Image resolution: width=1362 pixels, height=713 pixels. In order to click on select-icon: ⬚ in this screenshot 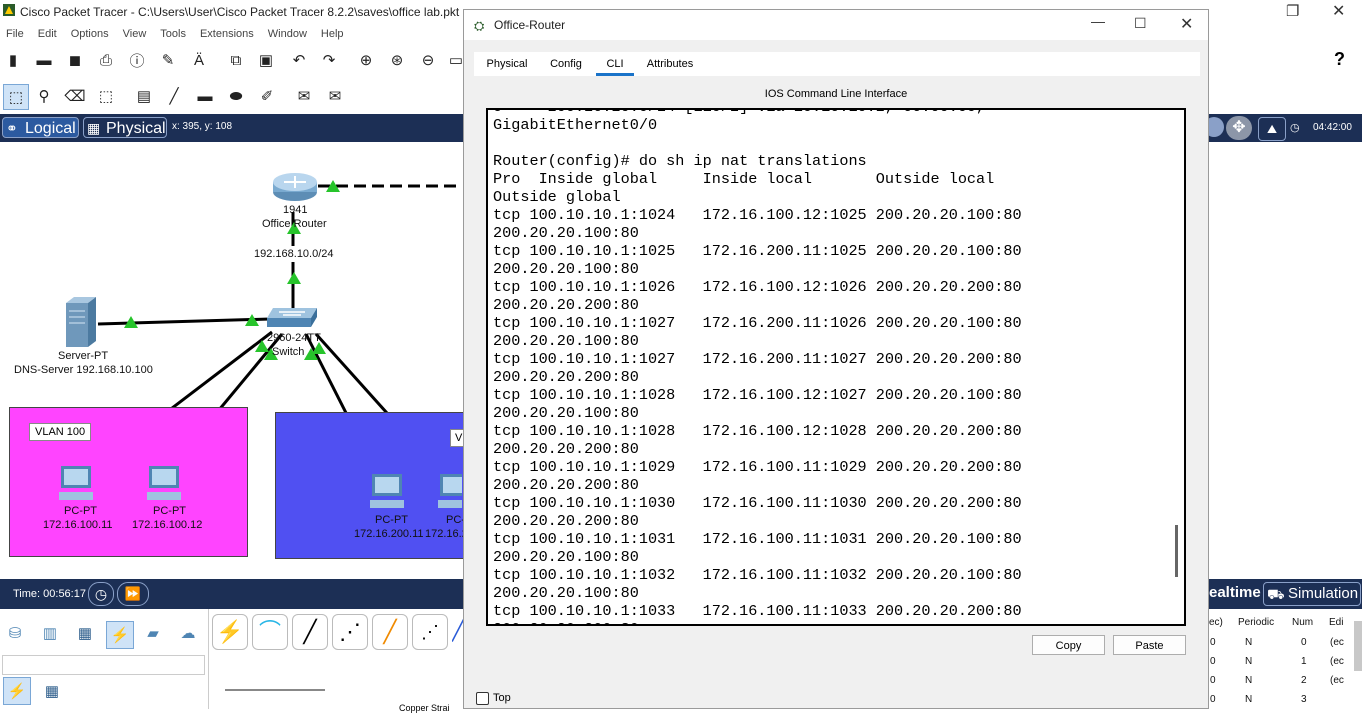, I will do `click(16, 97)`.